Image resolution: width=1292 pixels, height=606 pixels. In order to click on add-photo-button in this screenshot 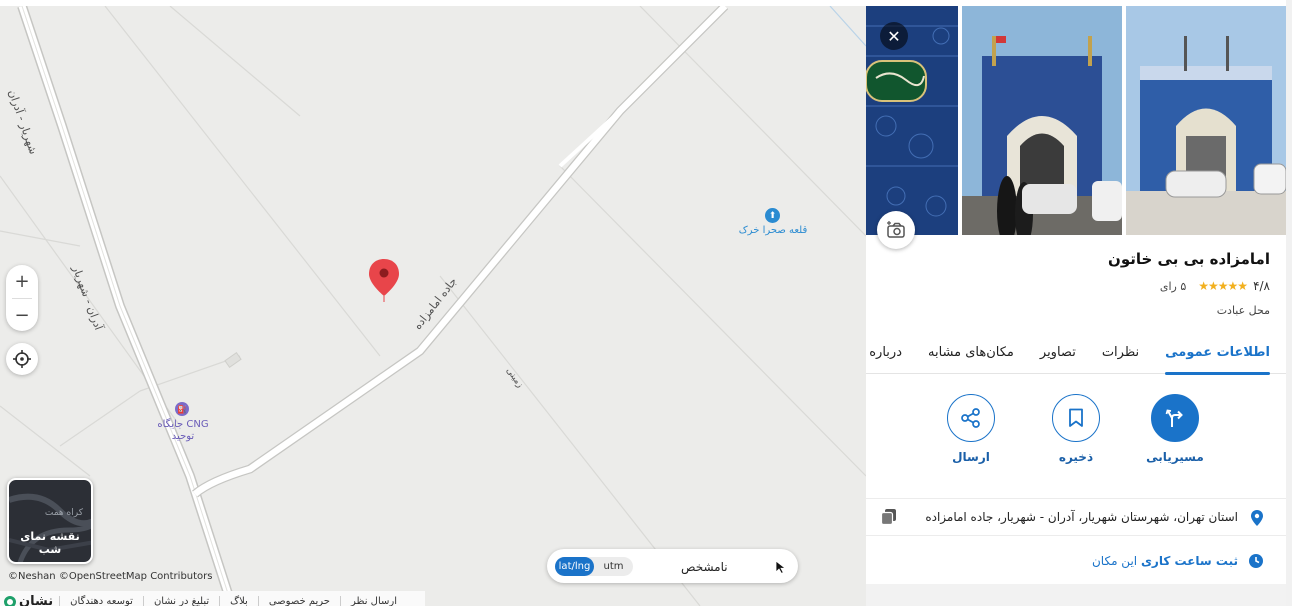, I will do `click(896, 230)`.